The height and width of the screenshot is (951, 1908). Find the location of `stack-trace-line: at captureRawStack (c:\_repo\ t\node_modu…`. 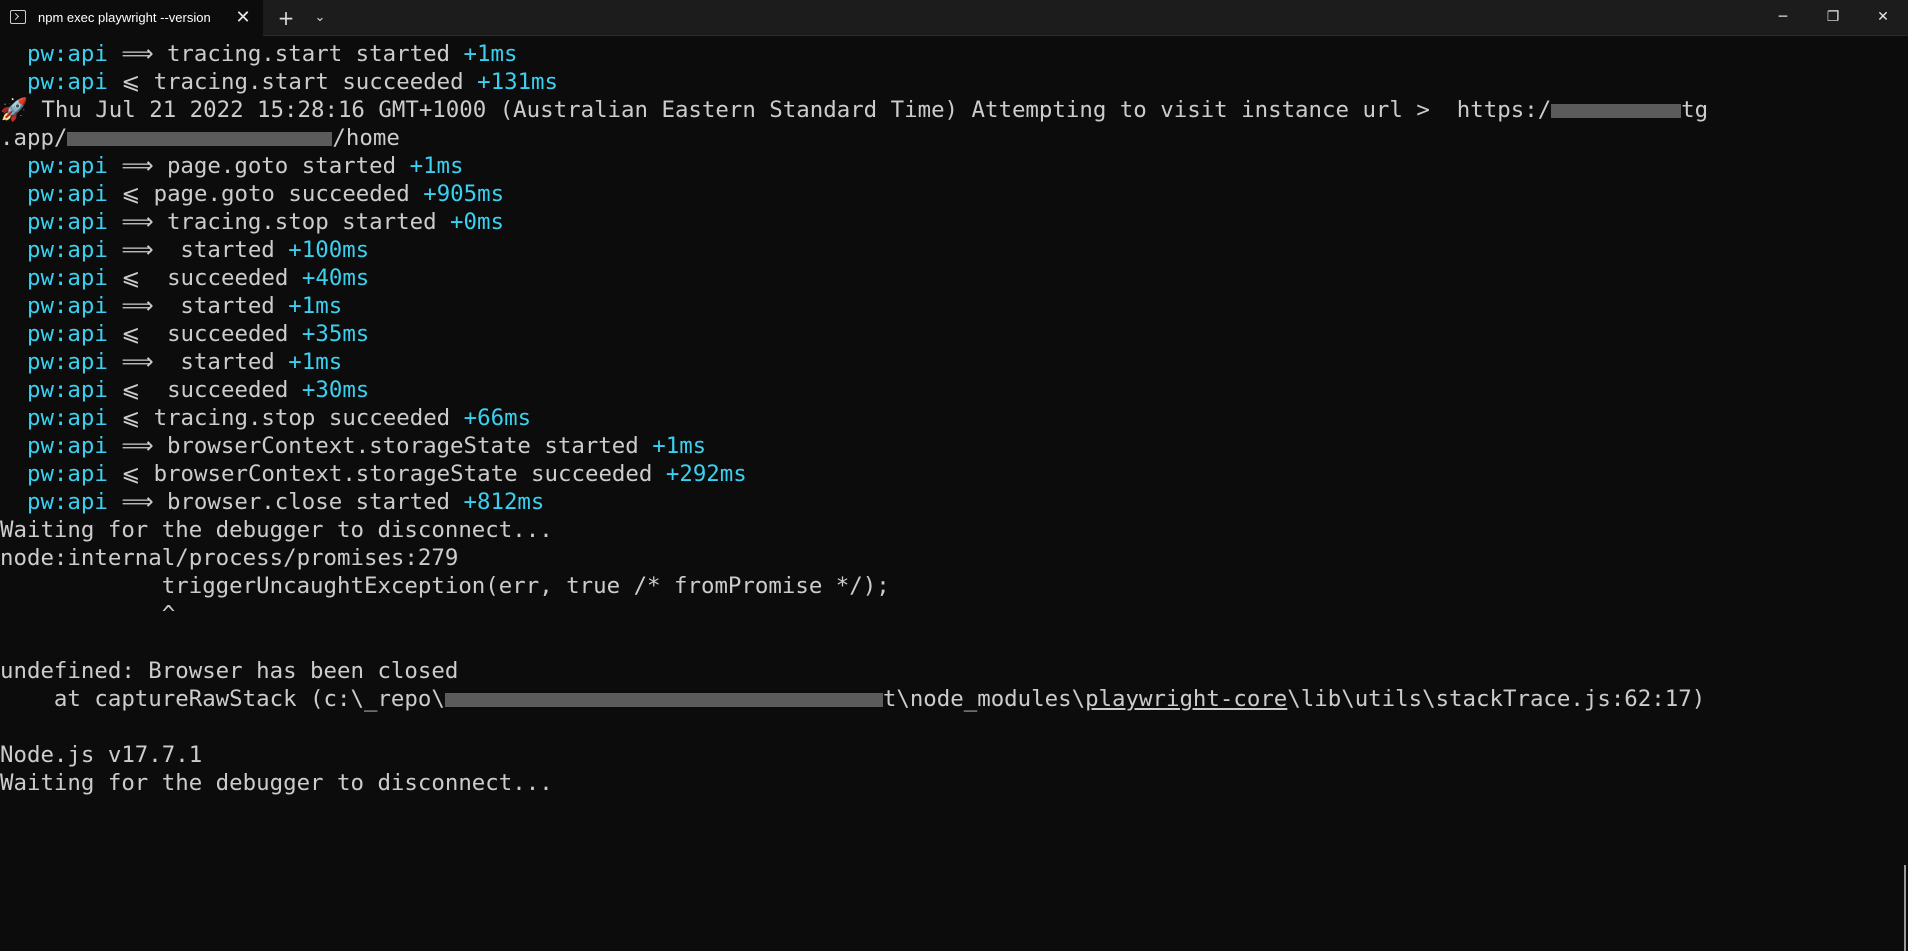

stack-trace-line: at captureRawStack (c:\_repo\ t\node_modu… is located at coordinates (853, 699).